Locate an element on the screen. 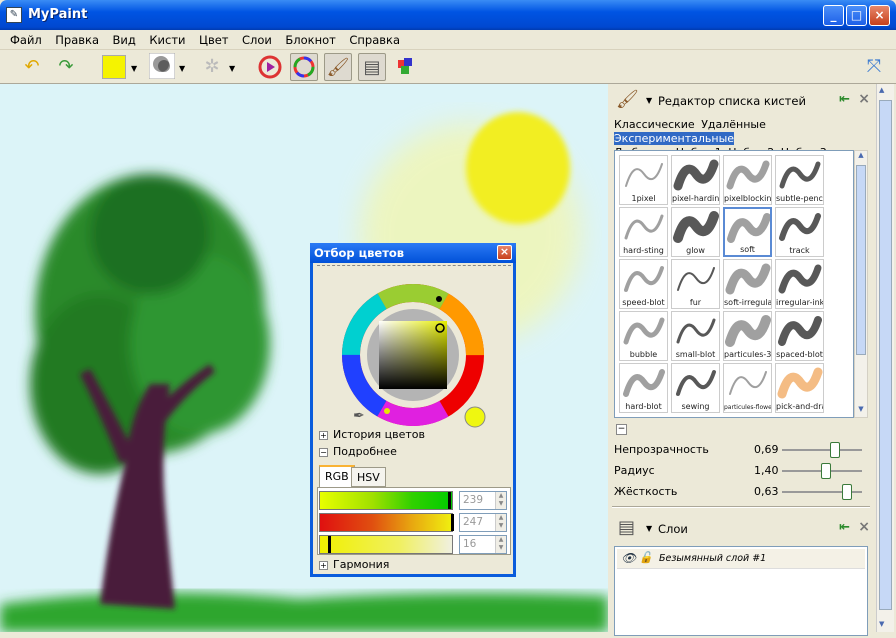 Image resolution: width=896 pixels, height=638 pixels. brush-sewing: sewing is located at coordinates (695, 388).